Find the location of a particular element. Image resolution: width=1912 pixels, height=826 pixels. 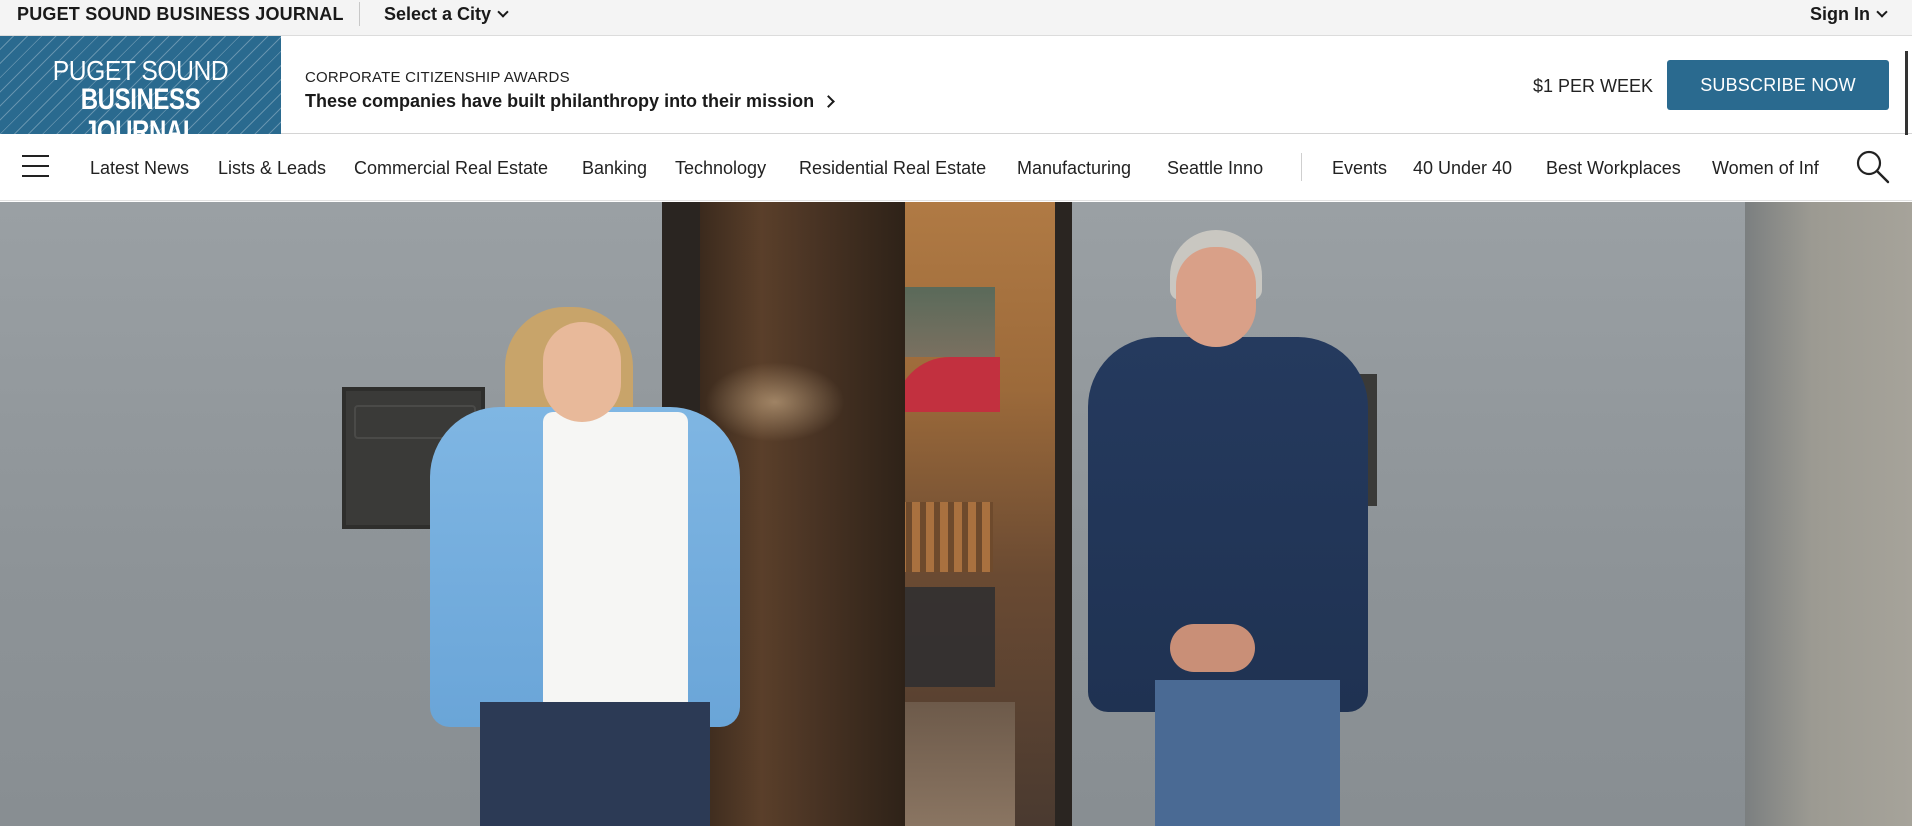

nav-item-best-workplaces: Best Workplaces is located at coordinates (1613, 168).